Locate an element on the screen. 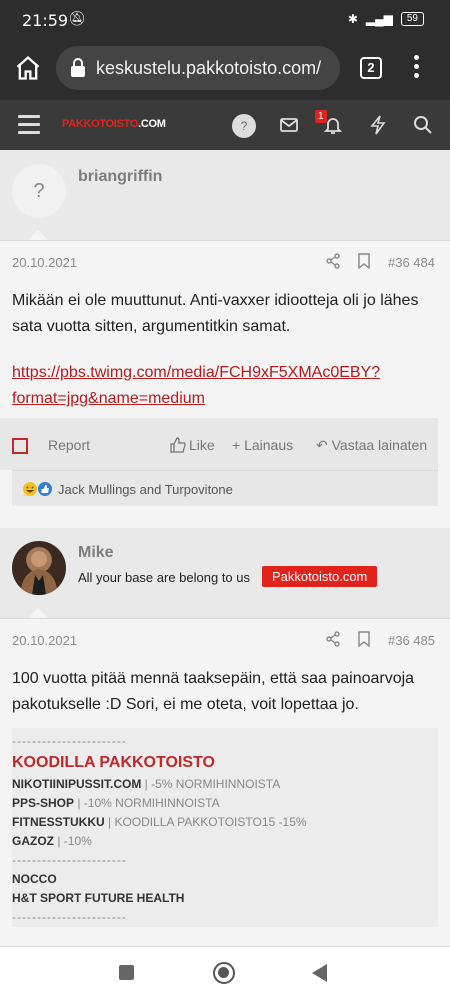 This screenshot has width=450, height=1000. back-button is located at coordinates (319, 973).